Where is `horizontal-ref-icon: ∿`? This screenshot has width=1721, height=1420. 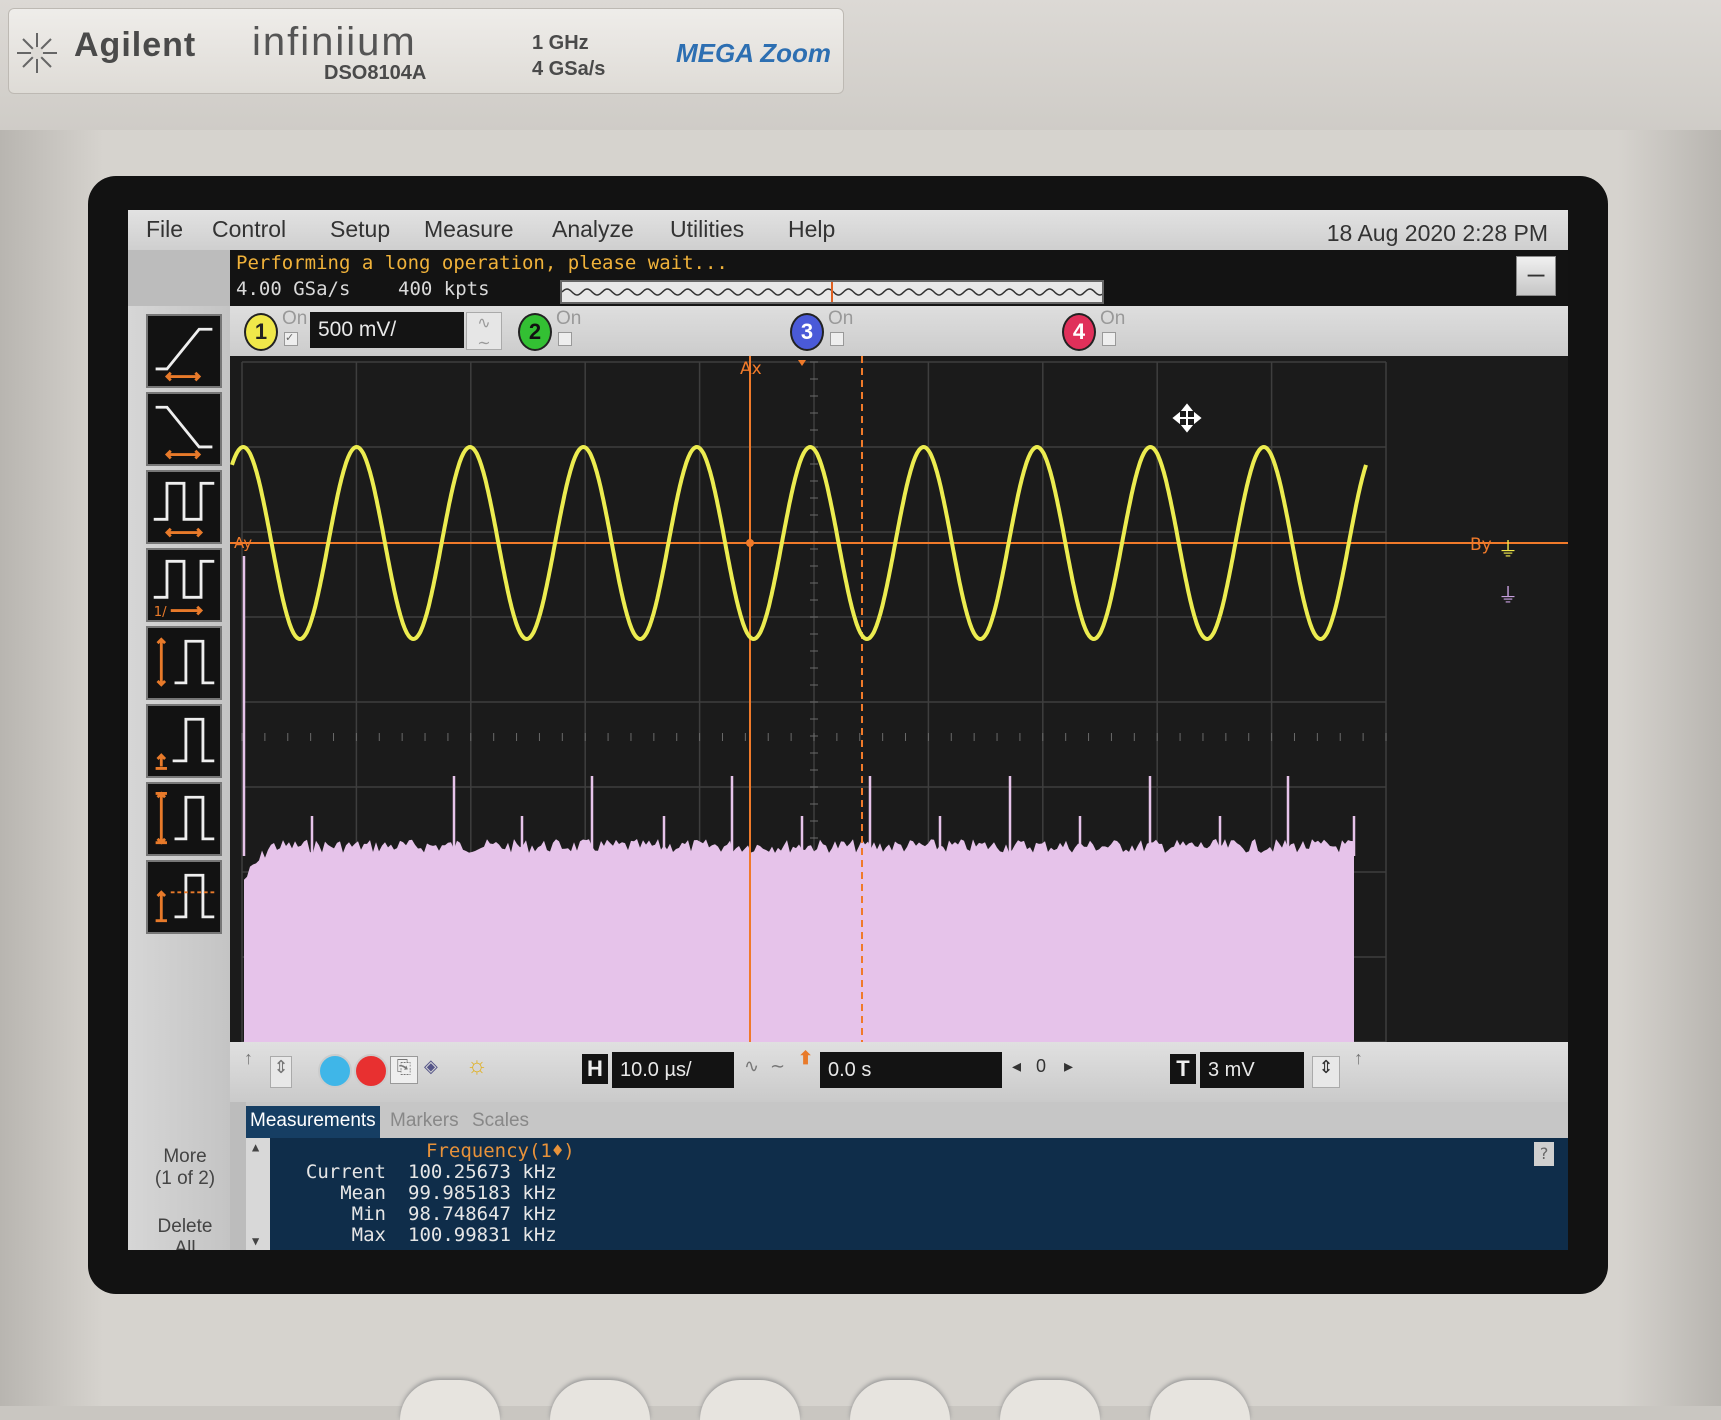 horizontal-ref-icon: ∿ is located at coordinates (751, 1066).